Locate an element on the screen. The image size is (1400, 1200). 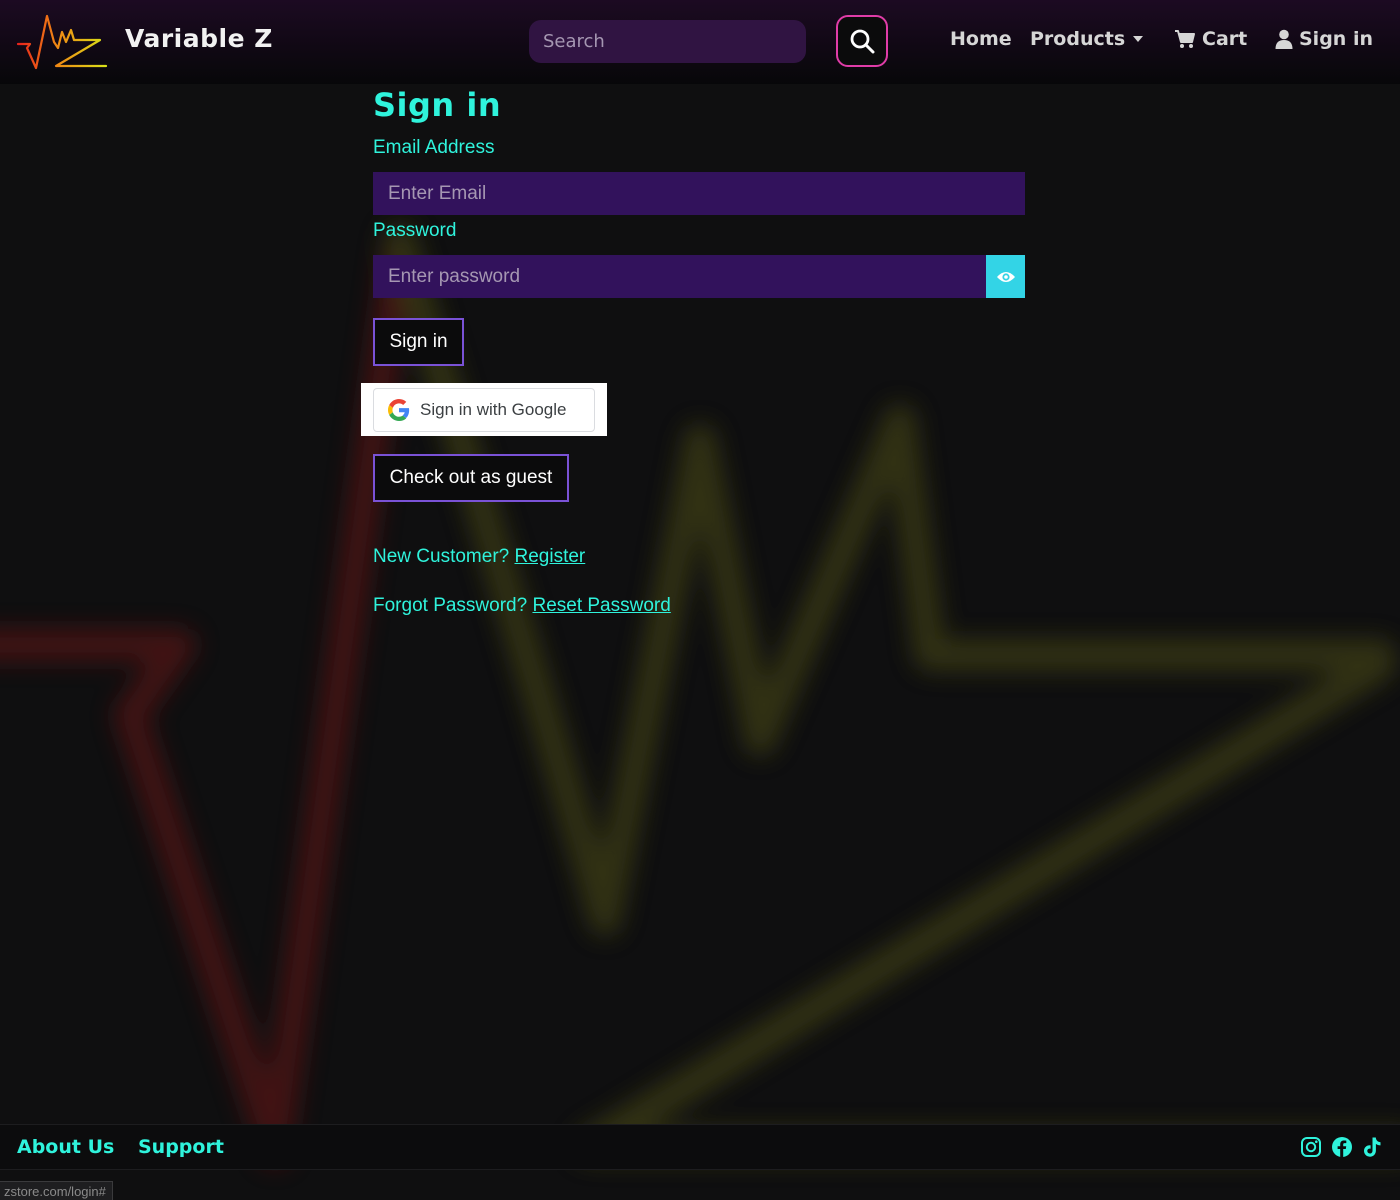
google-icon is located at coordinates (399, 410).